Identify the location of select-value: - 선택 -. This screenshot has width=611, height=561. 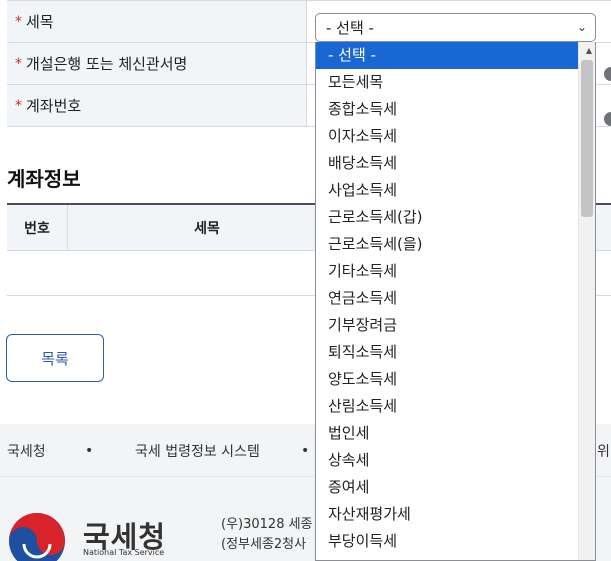
(350, 28).